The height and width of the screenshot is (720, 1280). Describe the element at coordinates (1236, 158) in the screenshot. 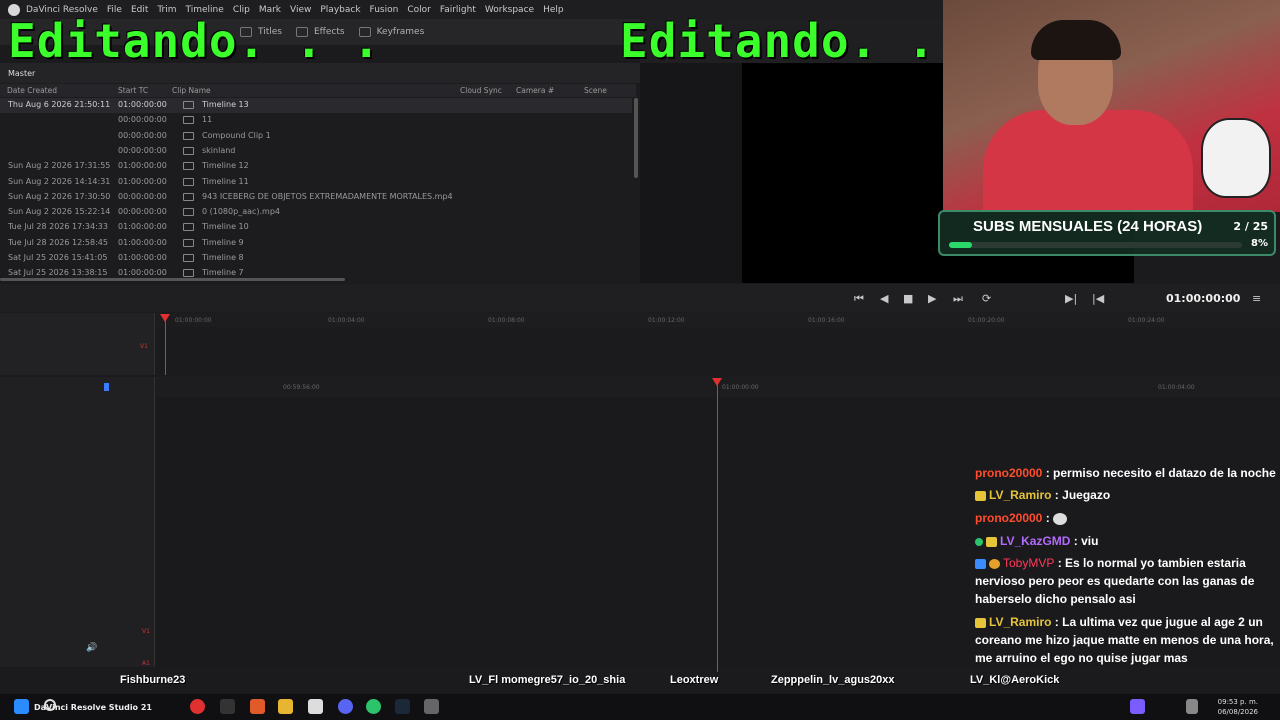

I see `cat-sticker-icon` at that location.